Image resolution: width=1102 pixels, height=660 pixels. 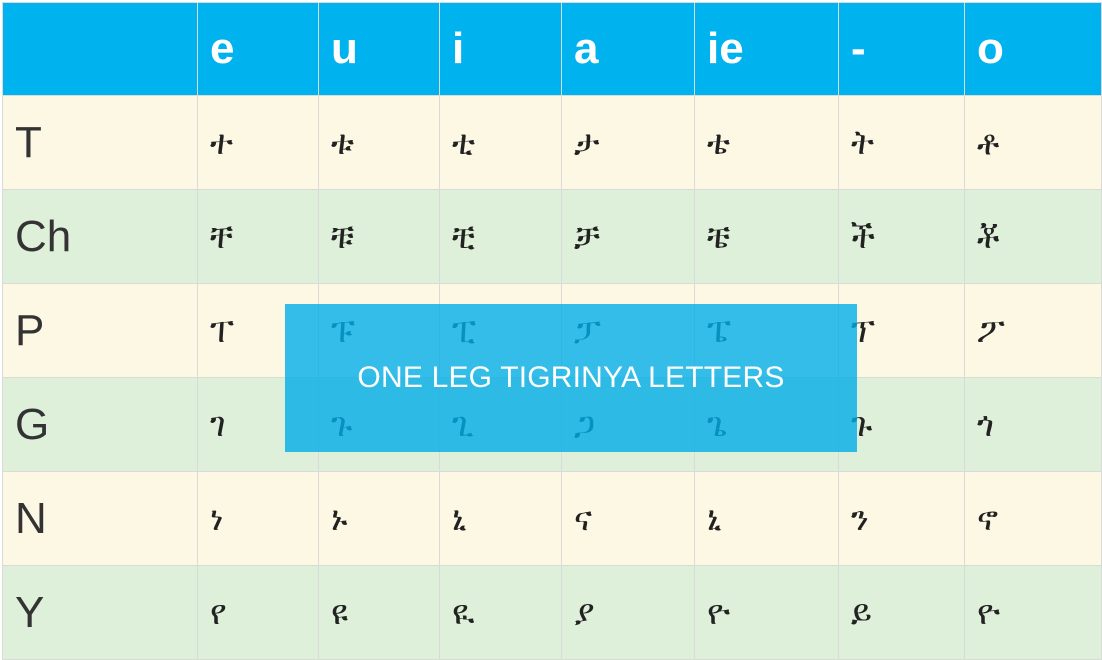 What do you see at coordinates (1033, 518) in the screenshot?
I see `letter-cell: ኖ` at bounding box center [1033, 518].